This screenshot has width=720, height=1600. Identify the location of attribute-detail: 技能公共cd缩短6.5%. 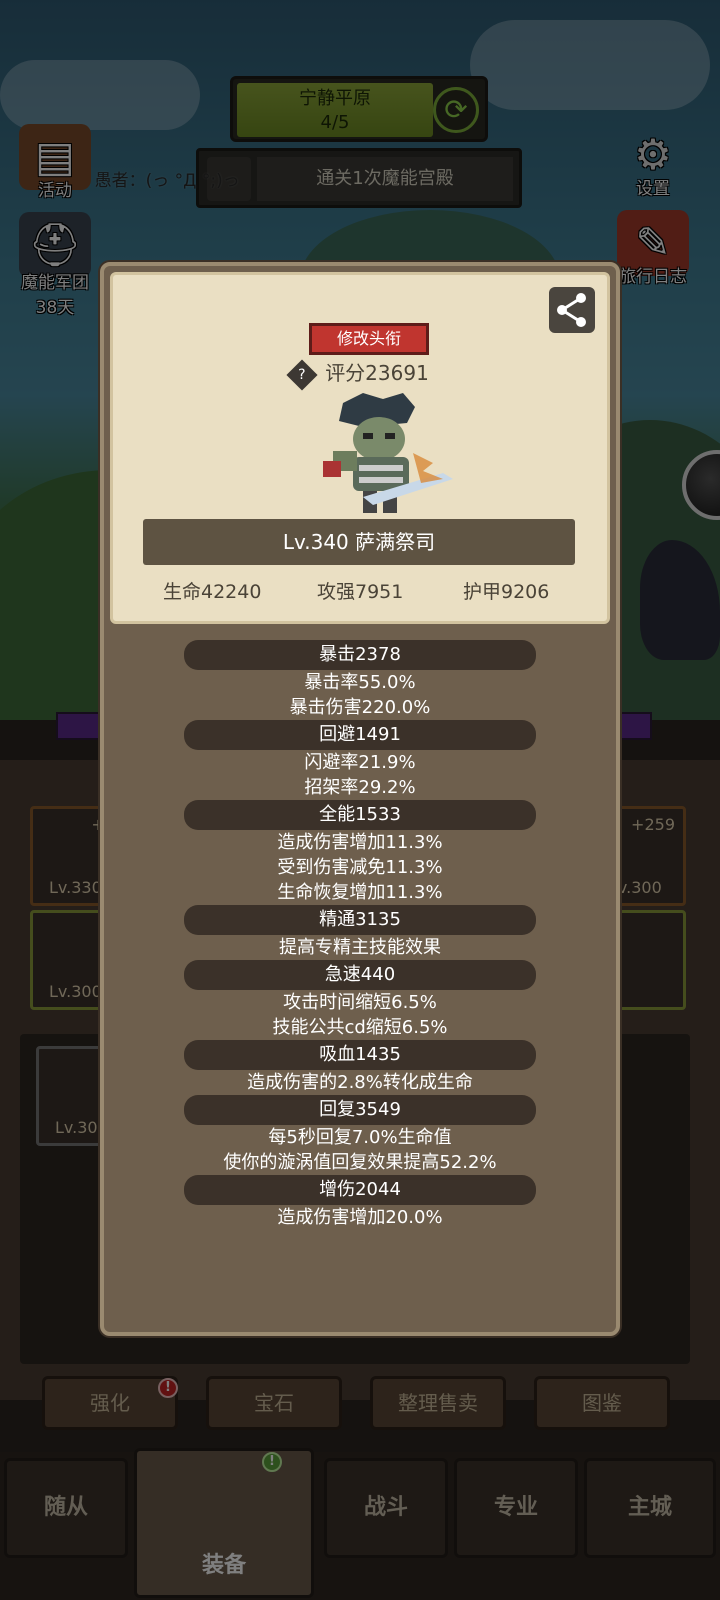
(360, 1027).